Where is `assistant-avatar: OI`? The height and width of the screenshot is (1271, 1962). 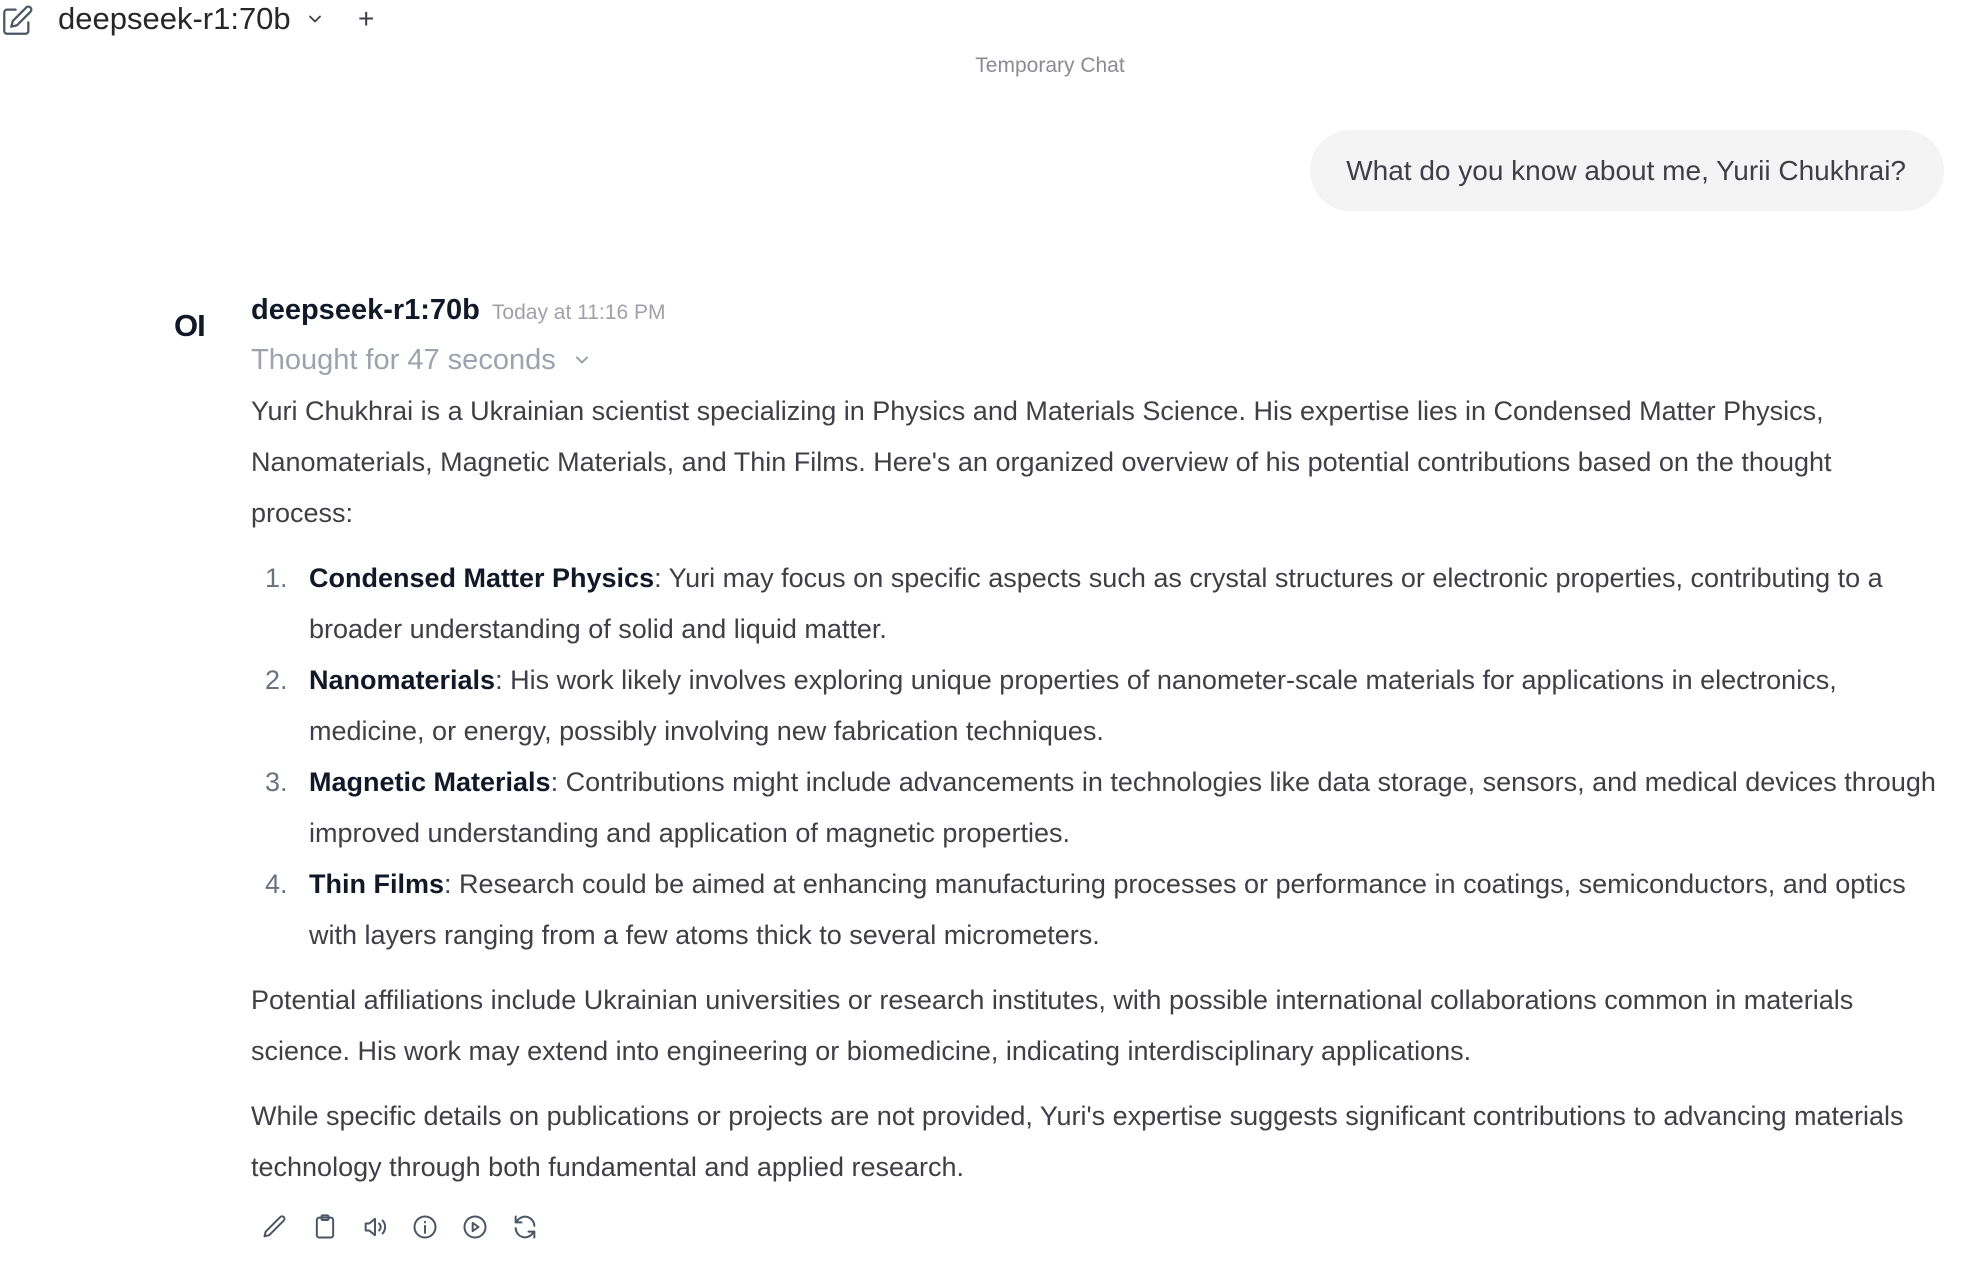
assistant-avatar: OI is located at coordinates (190, 325).